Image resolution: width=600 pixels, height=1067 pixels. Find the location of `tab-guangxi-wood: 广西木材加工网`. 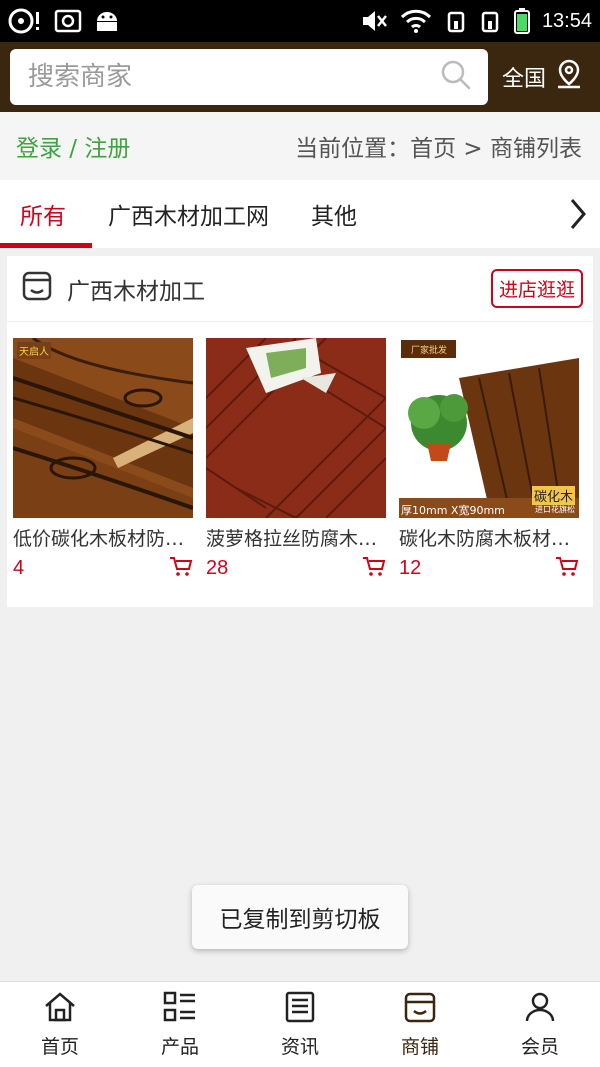

tab-guangxi-wood: 广西木材加工网 is located at coordinates (187, 214).